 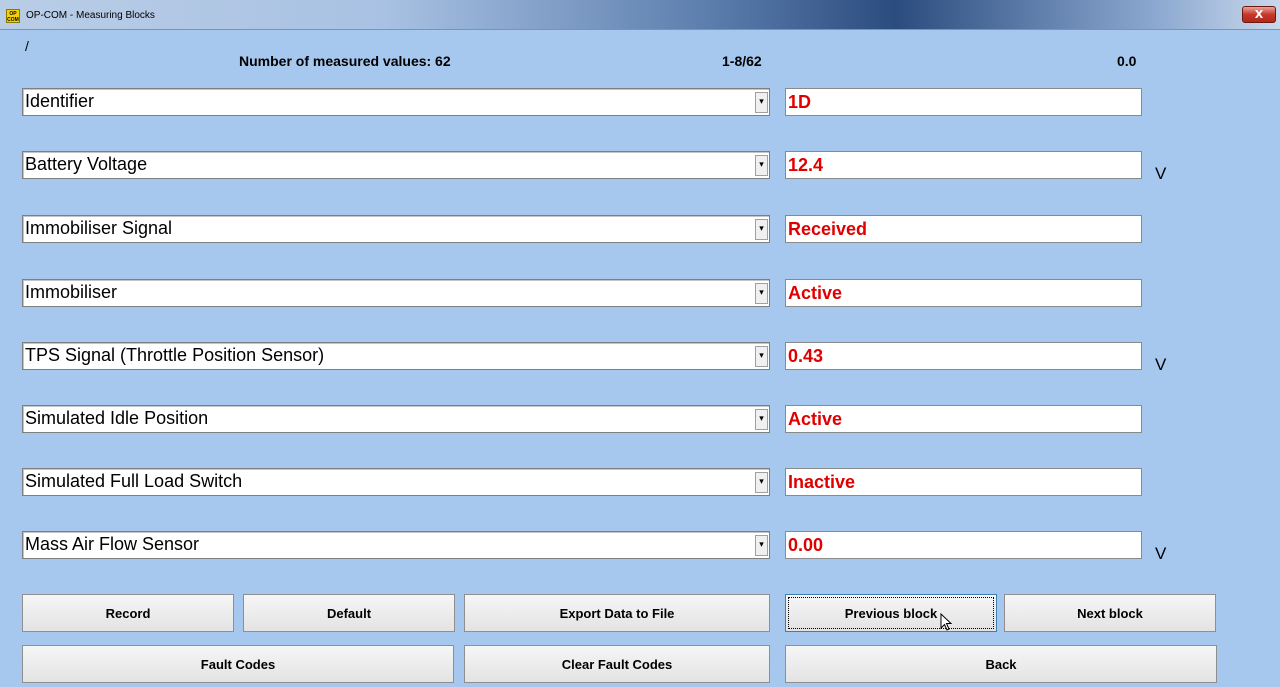 What do you see at coordinates (128, 613) in the screenshot?
I see `record-button: Record` at bounding box center [128, 613].